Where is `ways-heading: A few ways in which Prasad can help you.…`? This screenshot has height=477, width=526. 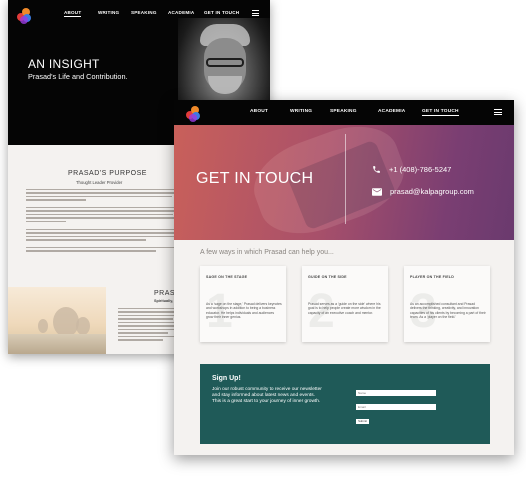 ways-heading: A few ways in which Prasad can help you.… is located at coordinates (267, 252).